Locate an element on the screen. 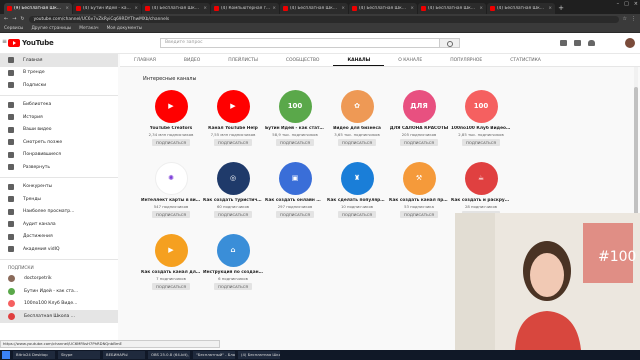 The width and height of the screenshot is (640, 360). maximize-icon: □ is located at coordinates (626, 4).